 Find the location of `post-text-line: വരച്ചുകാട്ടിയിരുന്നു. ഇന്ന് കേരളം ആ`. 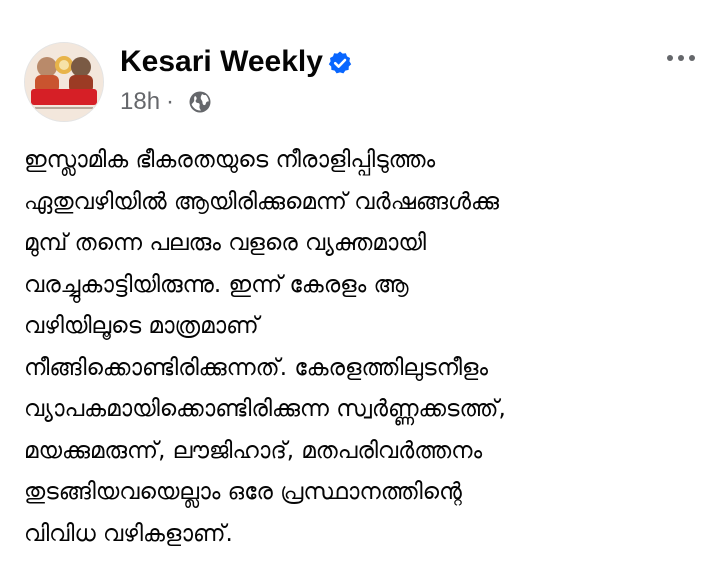

post-text-line: വരച്ചുകാട്ടിയിരുന്നു. ഇന്ന് കേരളം ആ is located at coordinates (216, 284).